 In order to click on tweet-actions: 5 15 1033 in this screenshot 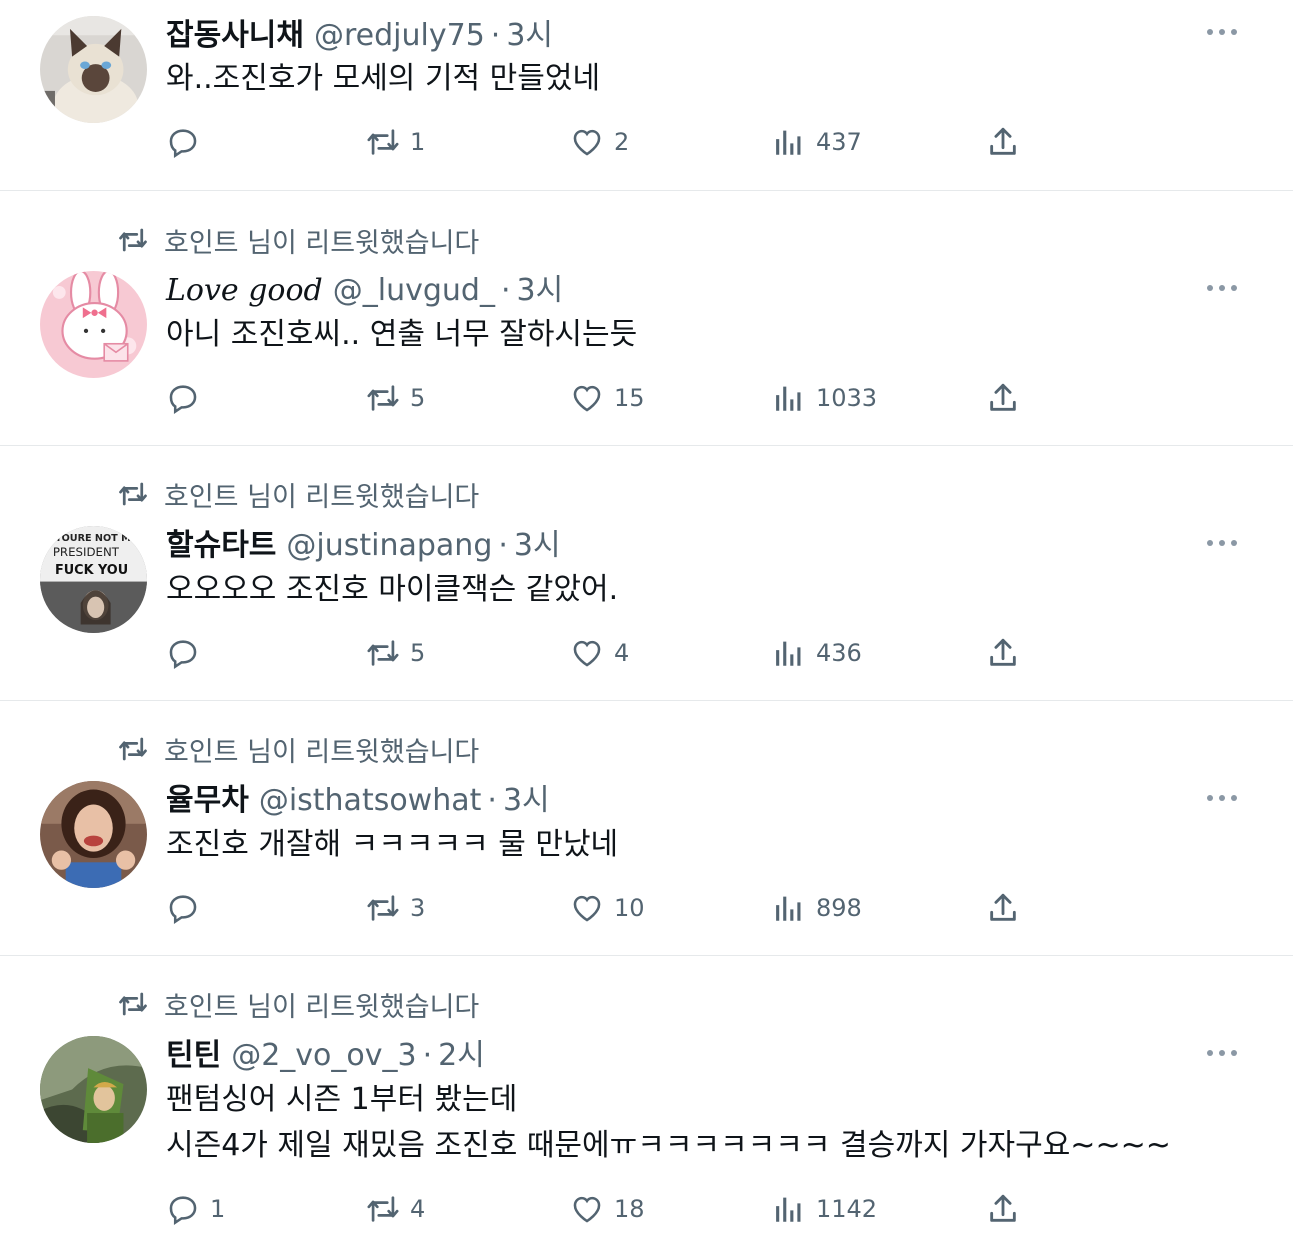, I will do `click(596, 398)`.